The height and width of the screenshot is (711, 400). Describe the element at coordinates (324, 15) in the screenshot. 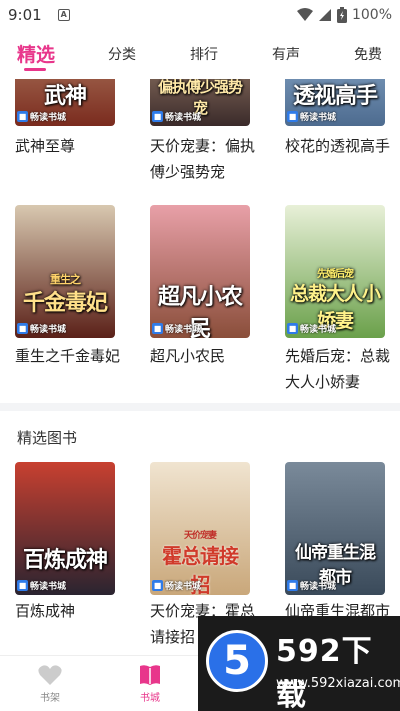

I see `signal-icon` at that location.